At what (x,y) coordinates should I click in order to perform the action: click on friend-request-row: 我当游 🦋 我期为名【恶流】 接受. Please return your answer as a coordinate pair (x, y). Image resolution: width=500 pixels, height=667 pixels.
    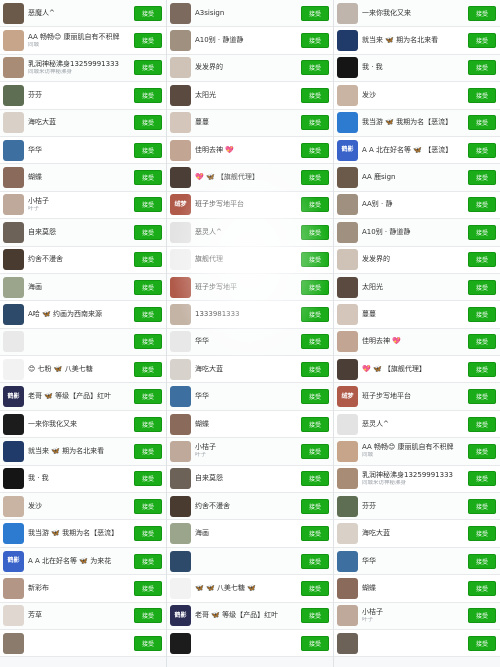
    Looking at the image, I should click on (417, 123).